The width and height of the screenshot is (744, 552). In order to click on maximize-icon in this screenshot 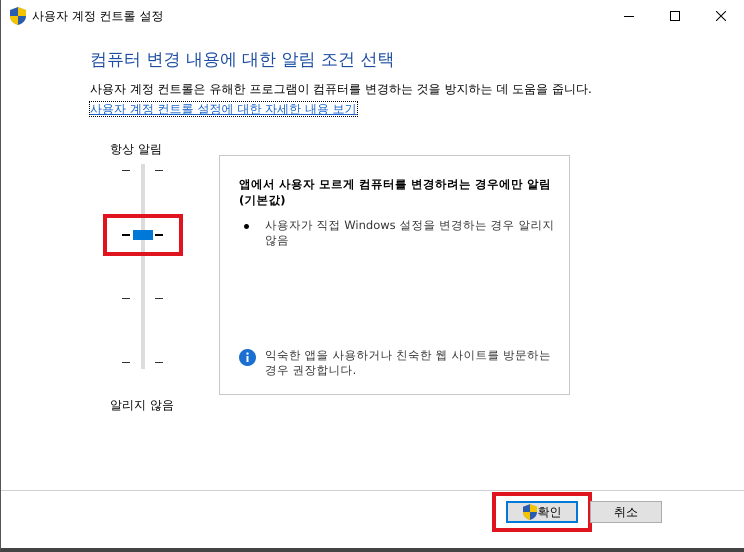, I will do `click(675, 16)`.